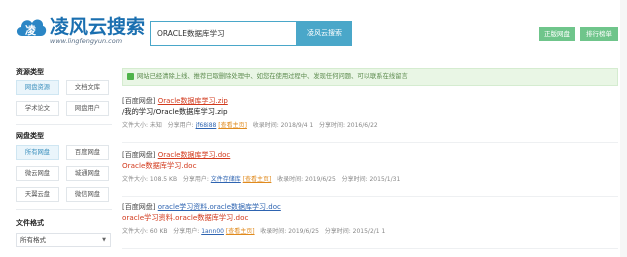  Describe the element at coordinates (193, 101) in the screenshot. I see `result-link: Oracle数据库学习.zip` at that location.